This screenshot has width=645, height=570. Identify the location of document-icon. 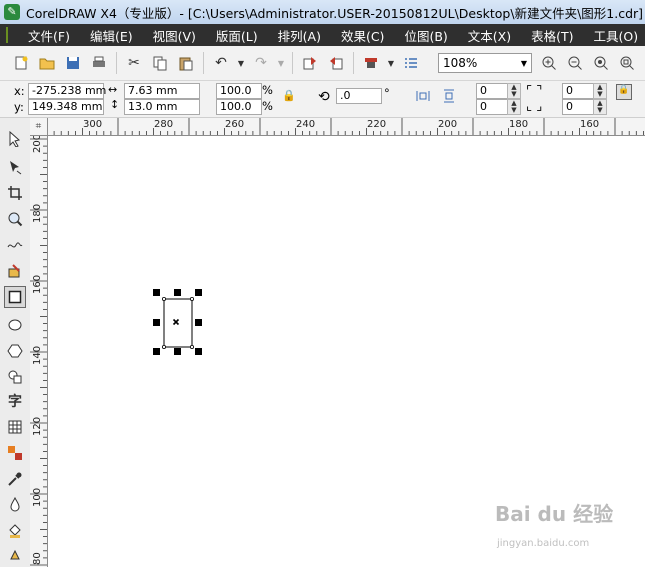
(7, 35).